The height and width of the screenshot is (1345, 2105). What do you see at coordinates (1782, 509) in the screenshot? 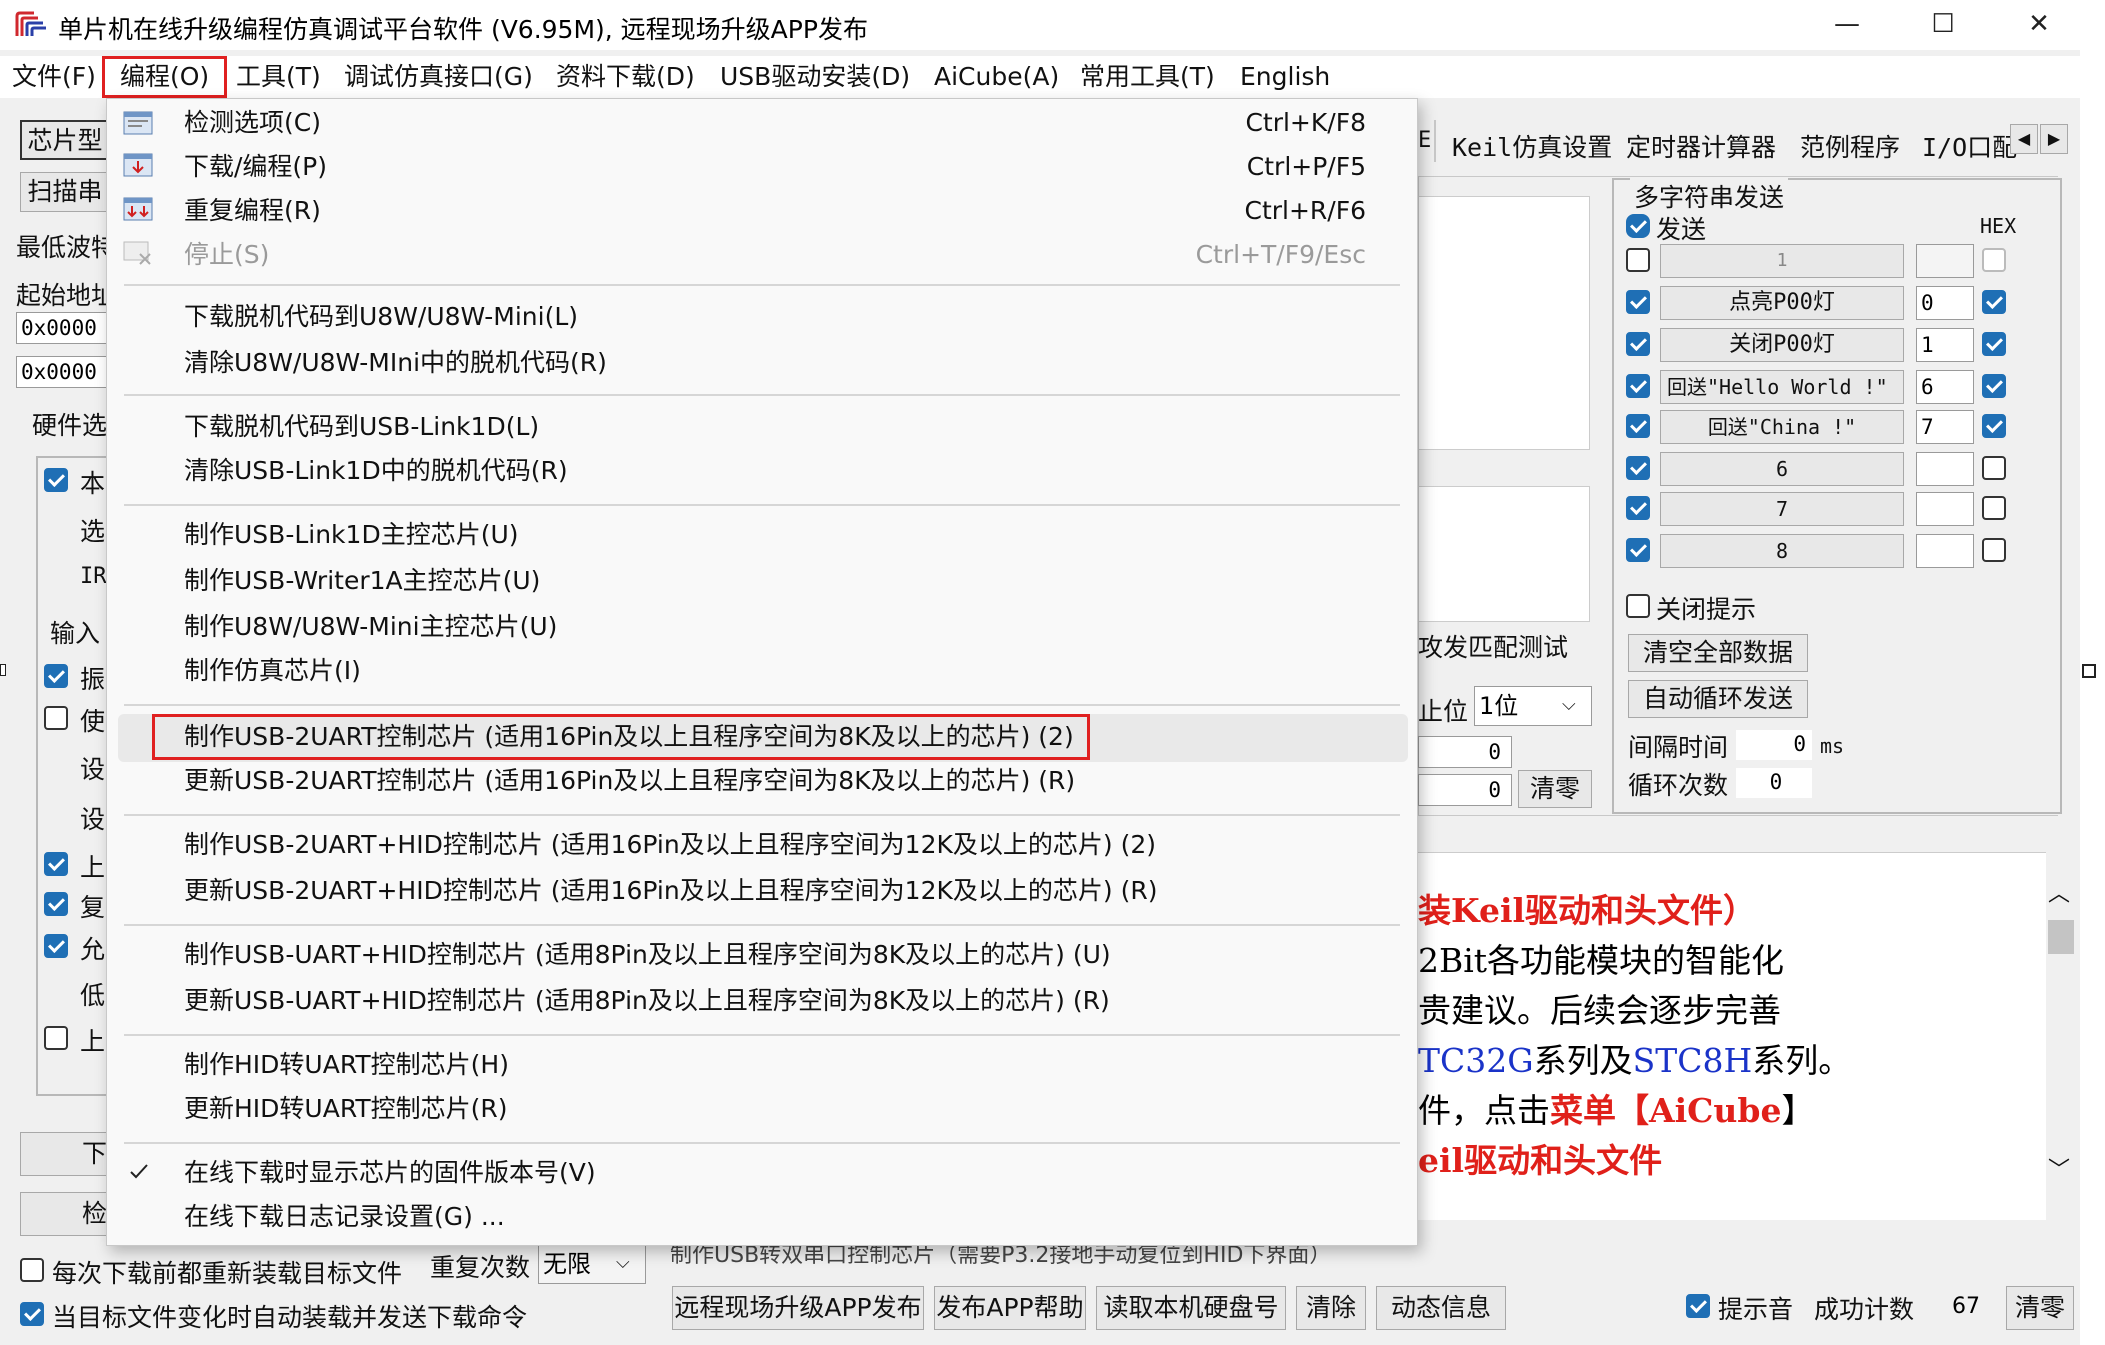
I see `row-send-button-7: 7` at bounding box center [1782, 509].